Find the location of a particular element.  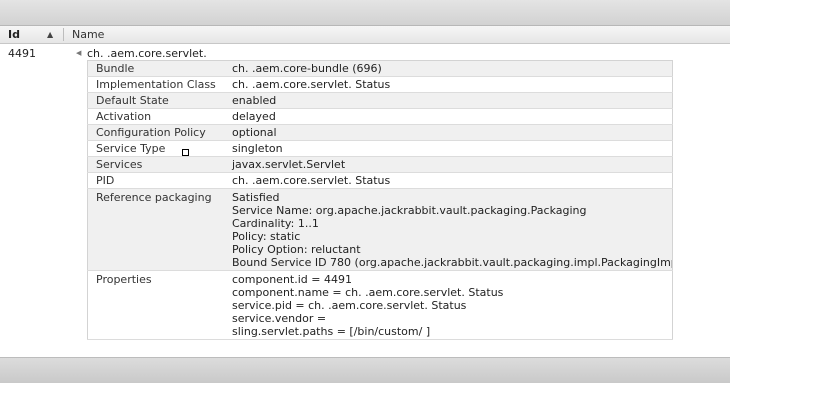

detail-row: Default State enabled is located at coordinates (380, 100).